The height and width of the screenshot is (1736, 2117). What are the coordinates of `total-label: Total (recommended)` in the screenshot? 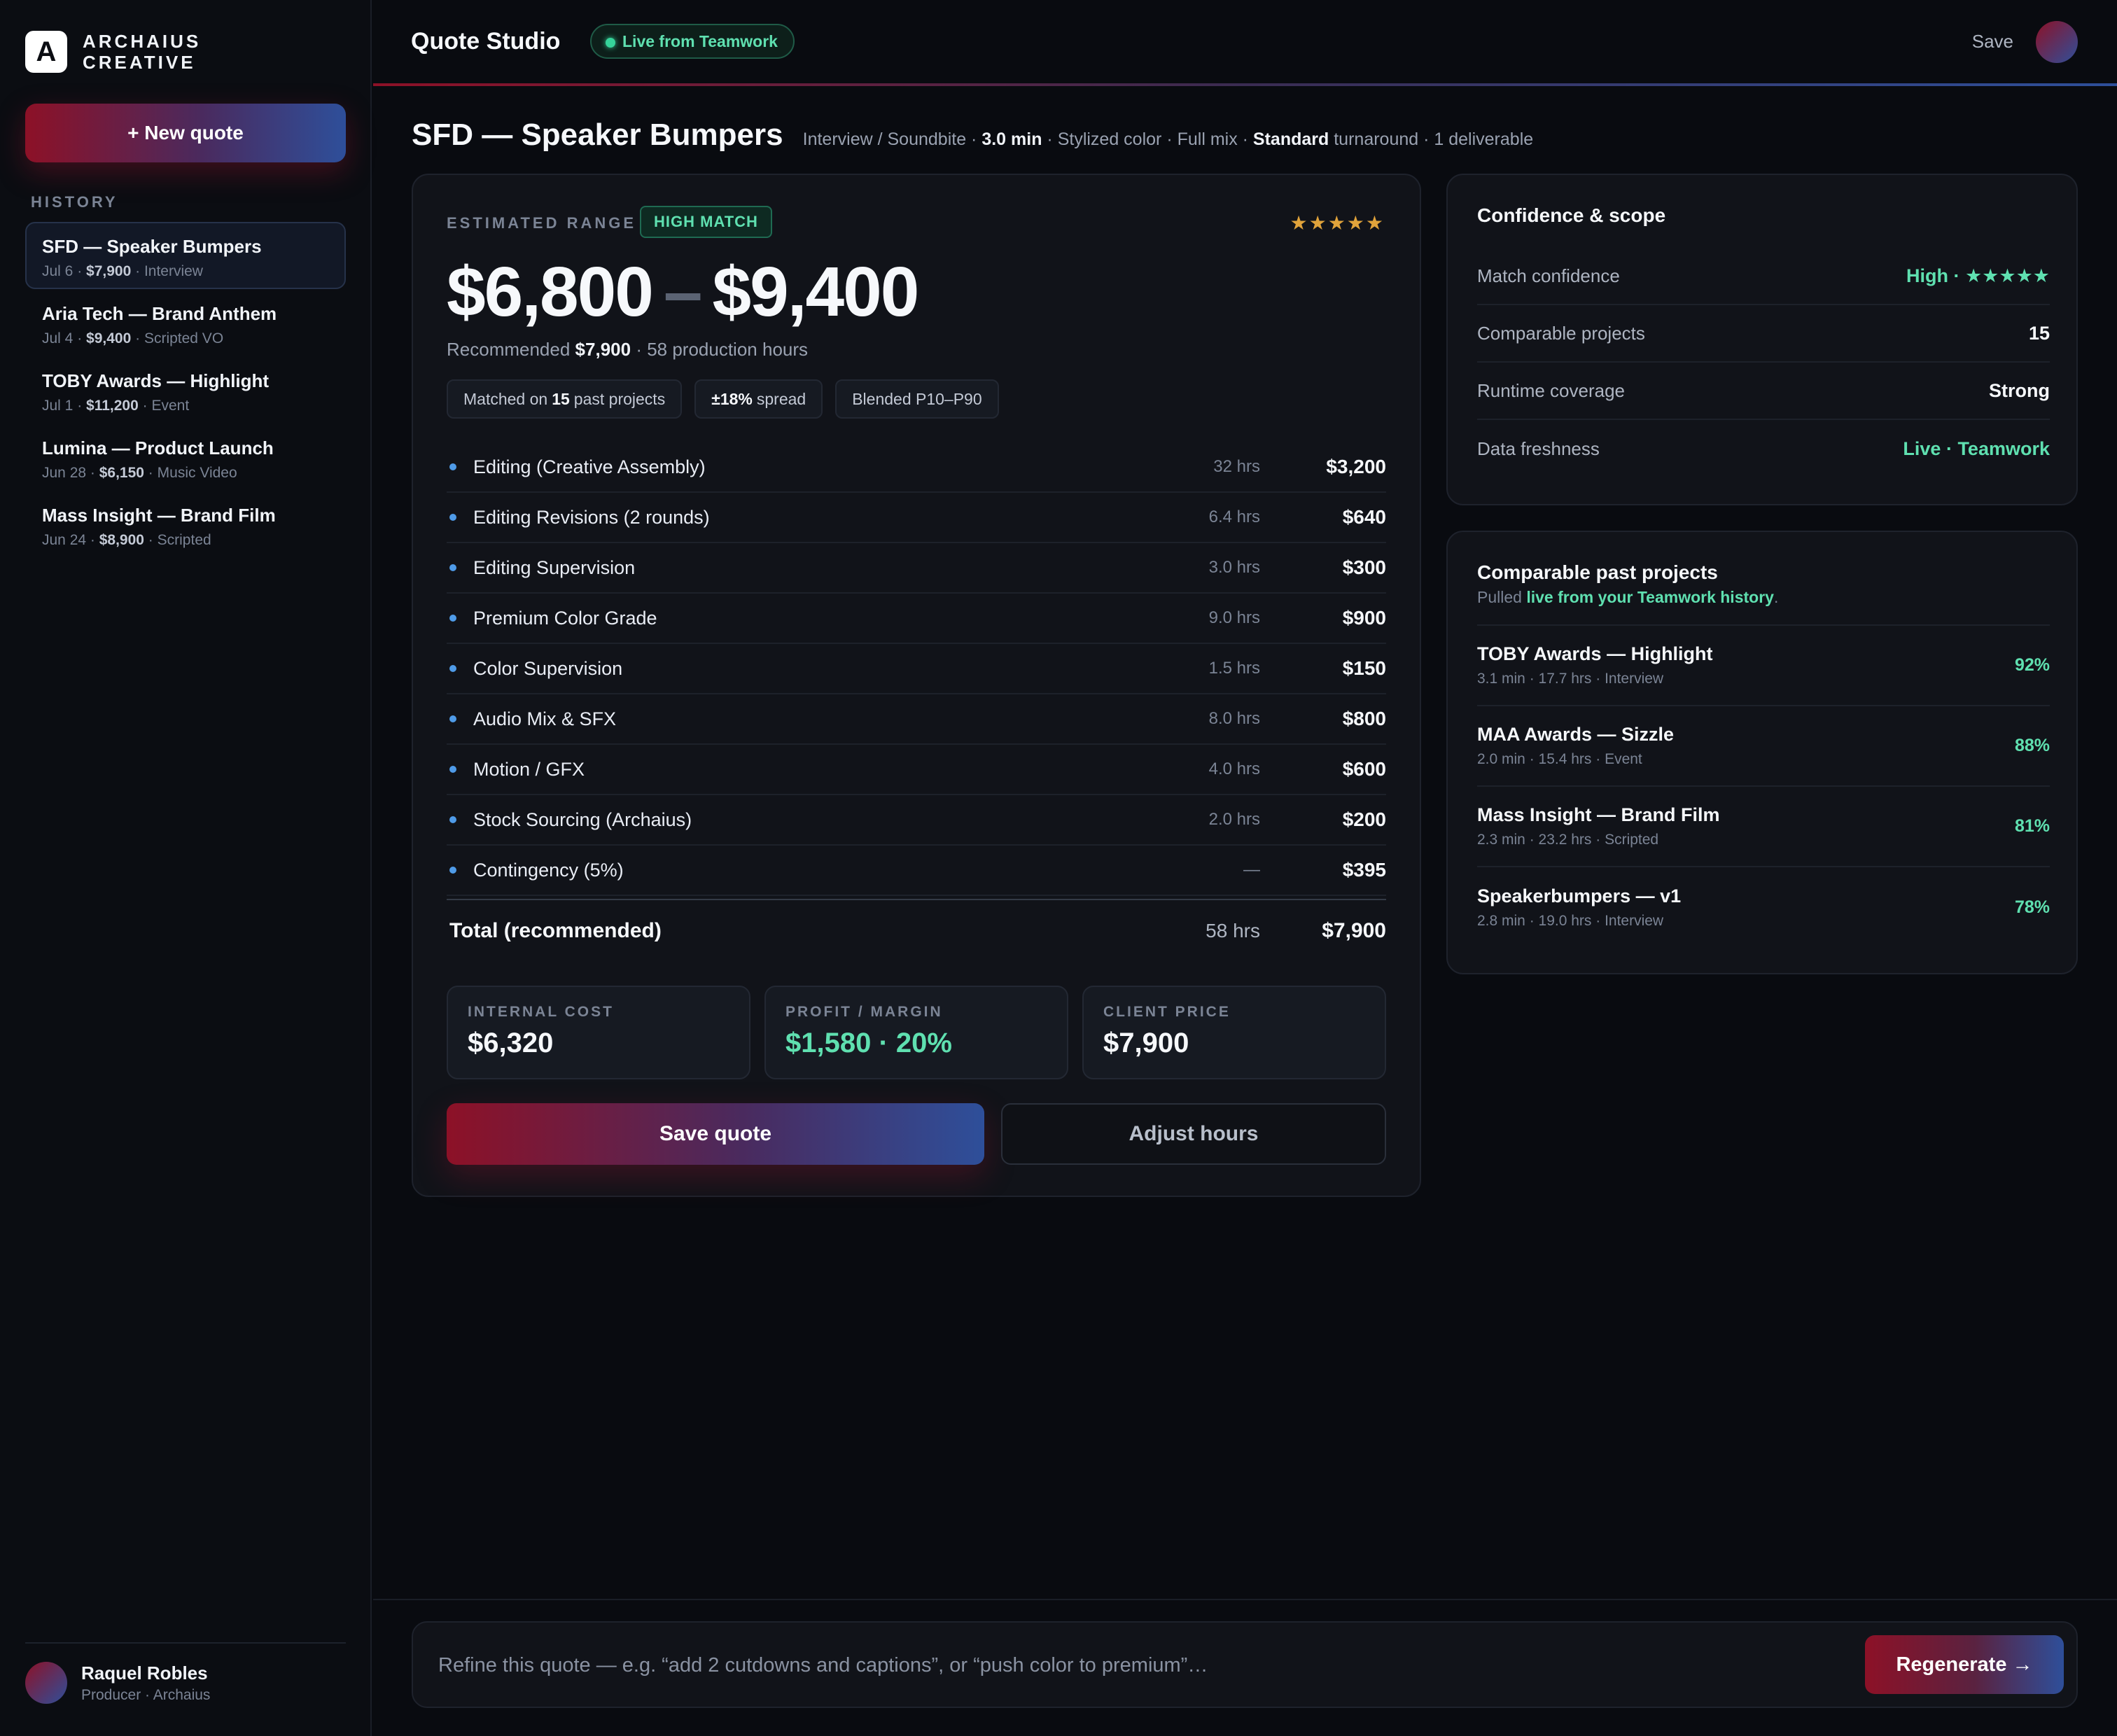 It's located at (555, 930).